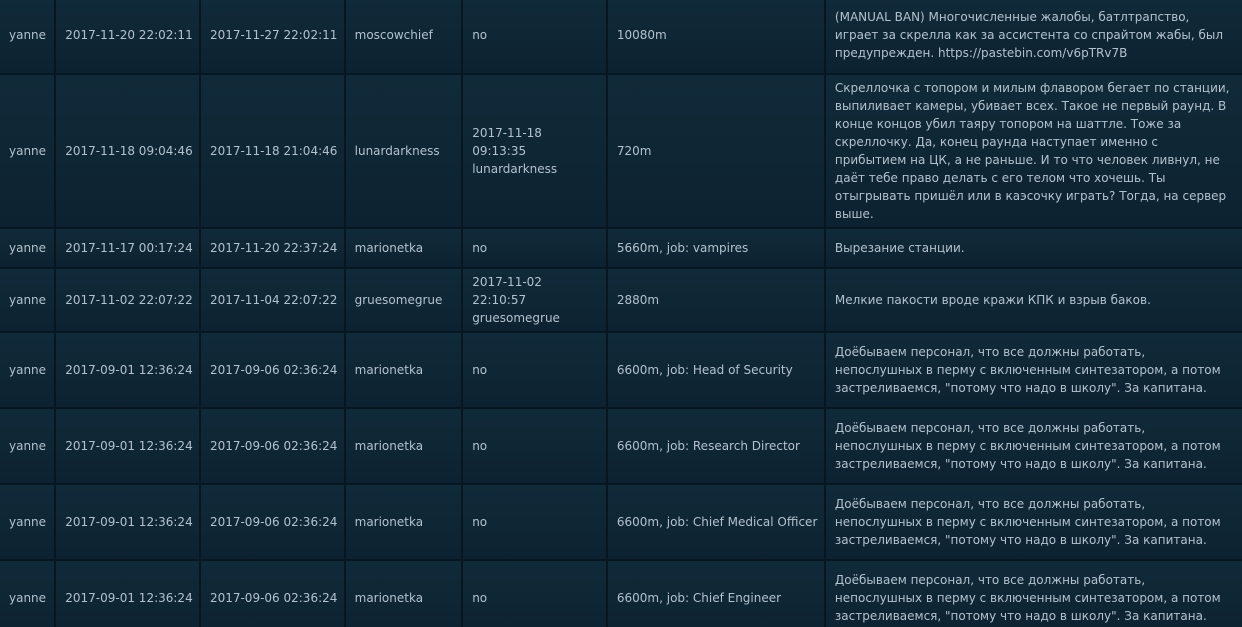  I want to click on cell-admin: gruesomegrue, so click(403, 300).